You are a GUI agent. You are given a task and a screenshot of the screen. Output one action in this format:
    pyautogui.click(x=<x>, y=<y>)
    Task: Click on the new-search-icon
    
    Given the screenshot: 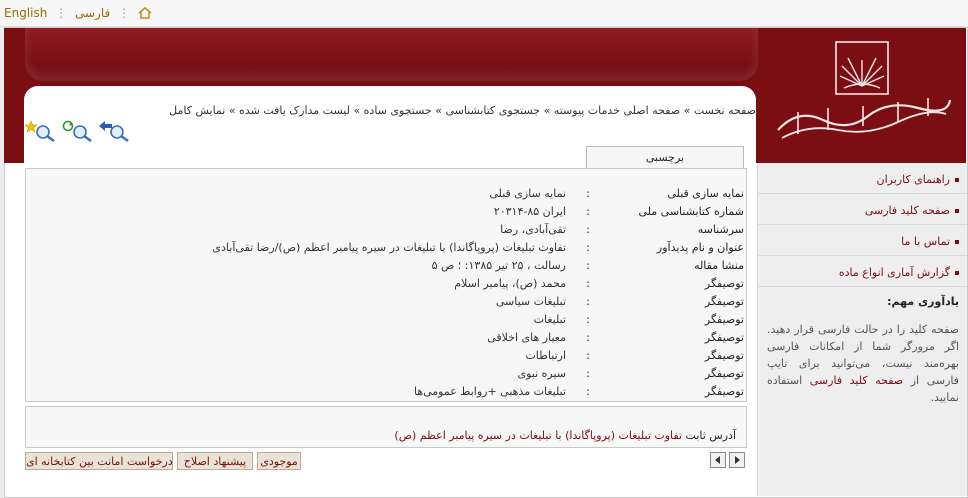 What is the action you would take?
    pyautogui.click(x=40, y=131)
    